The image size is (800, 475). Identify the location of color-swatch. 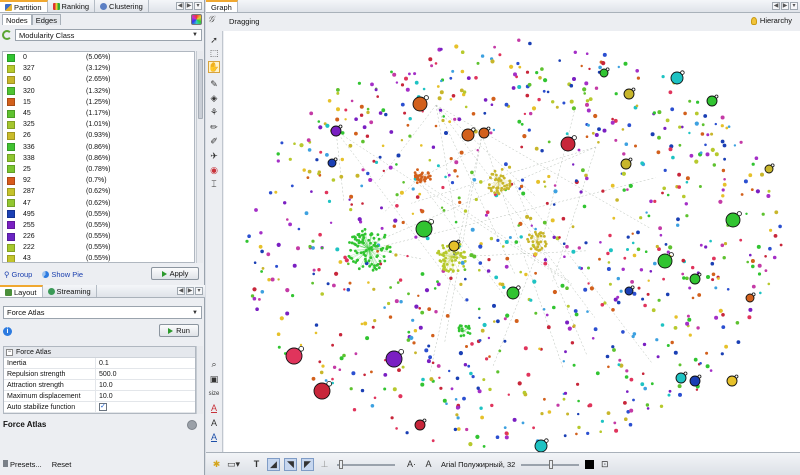
(11, 57).